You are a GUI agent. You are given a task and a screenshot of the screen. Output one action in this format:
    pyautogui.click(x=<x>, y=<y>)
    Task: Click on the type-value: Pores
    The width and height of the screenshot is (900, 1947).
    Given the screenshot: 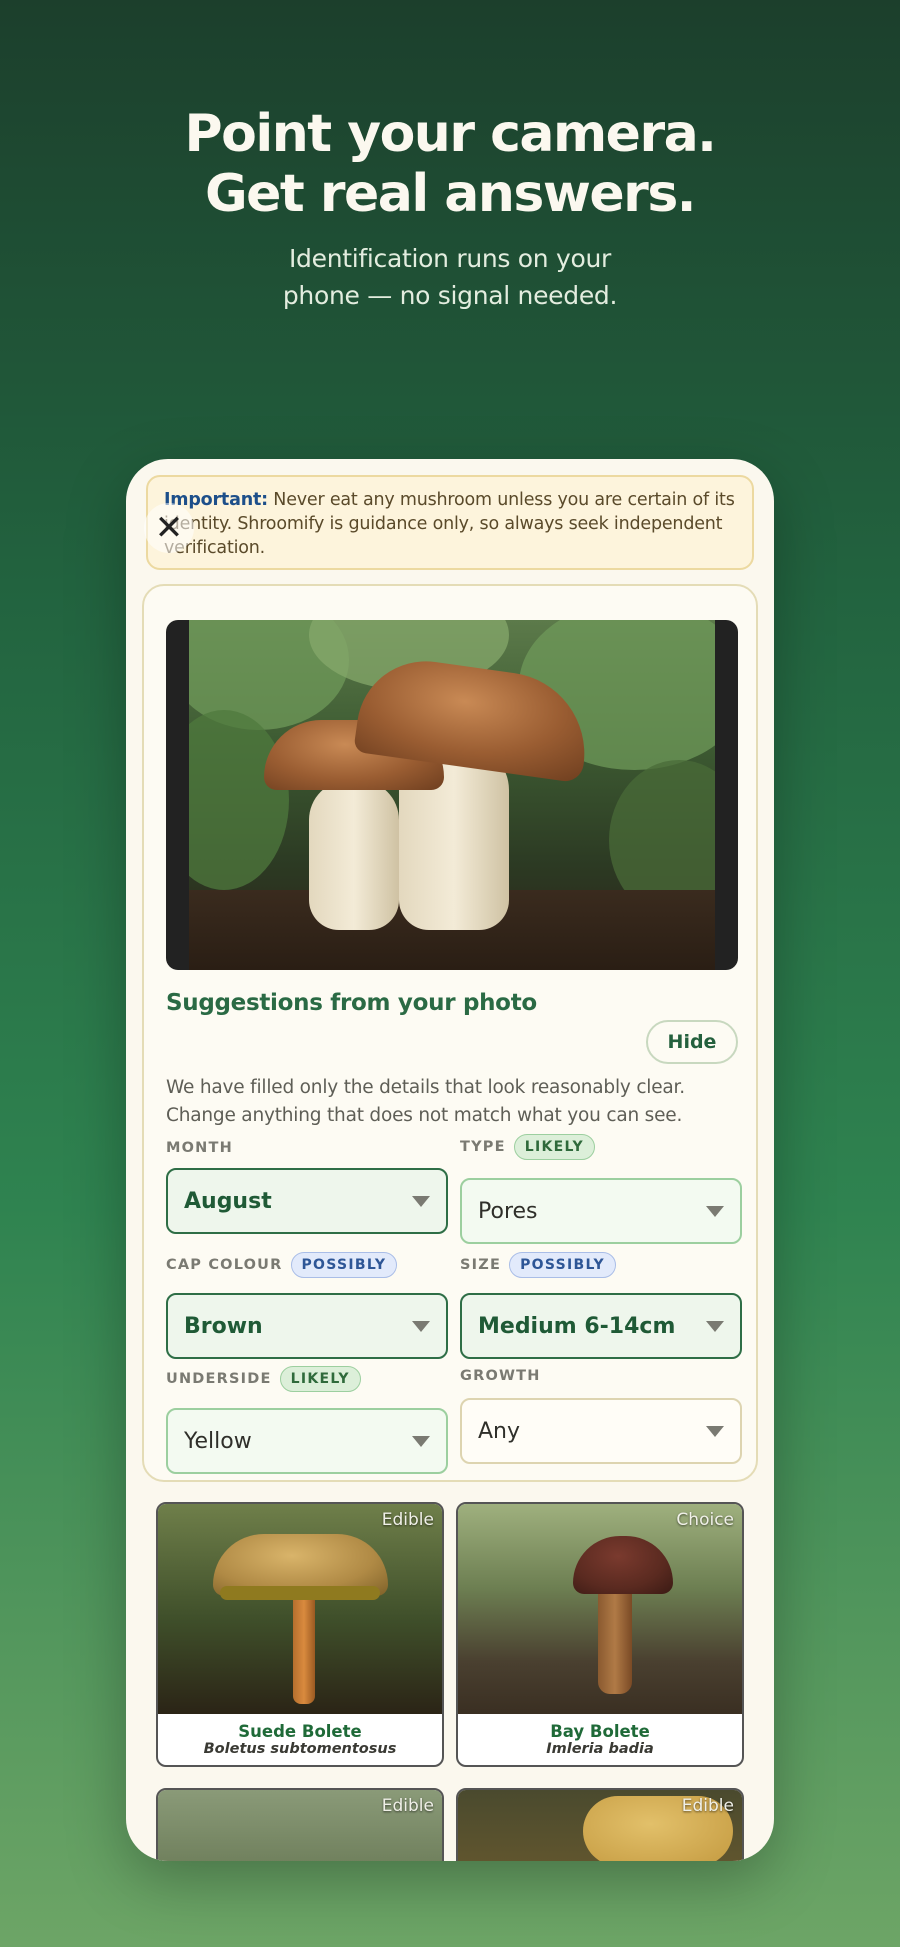 What is the action you would take?
    pyautogui.click(x=508, y=1211)
    